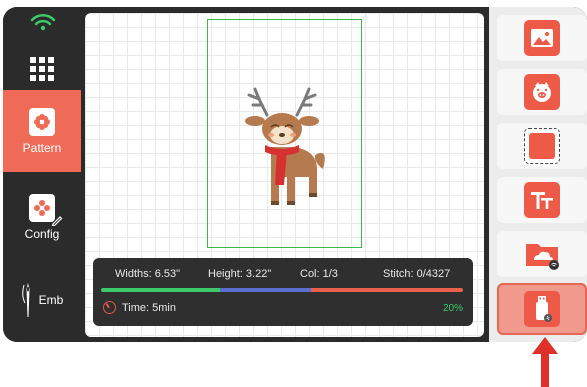 This screenshot has height=387, width=587. What do you see at coordinates (545, 362) in the screenshot?
I see `arrow-up-icon` at bounding box center [545, 362].